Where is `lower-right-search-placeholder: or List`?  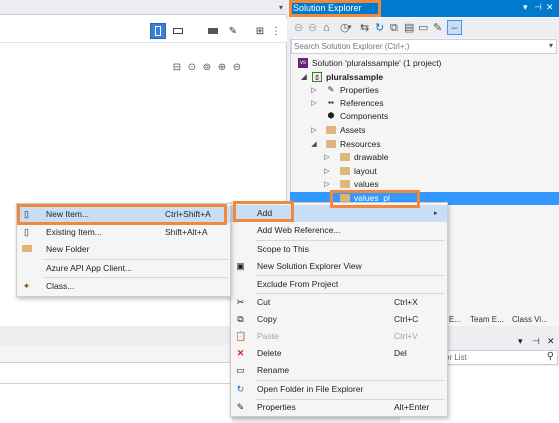 lower-right-search-placeholder: or List is located at coordinates (456, 357).